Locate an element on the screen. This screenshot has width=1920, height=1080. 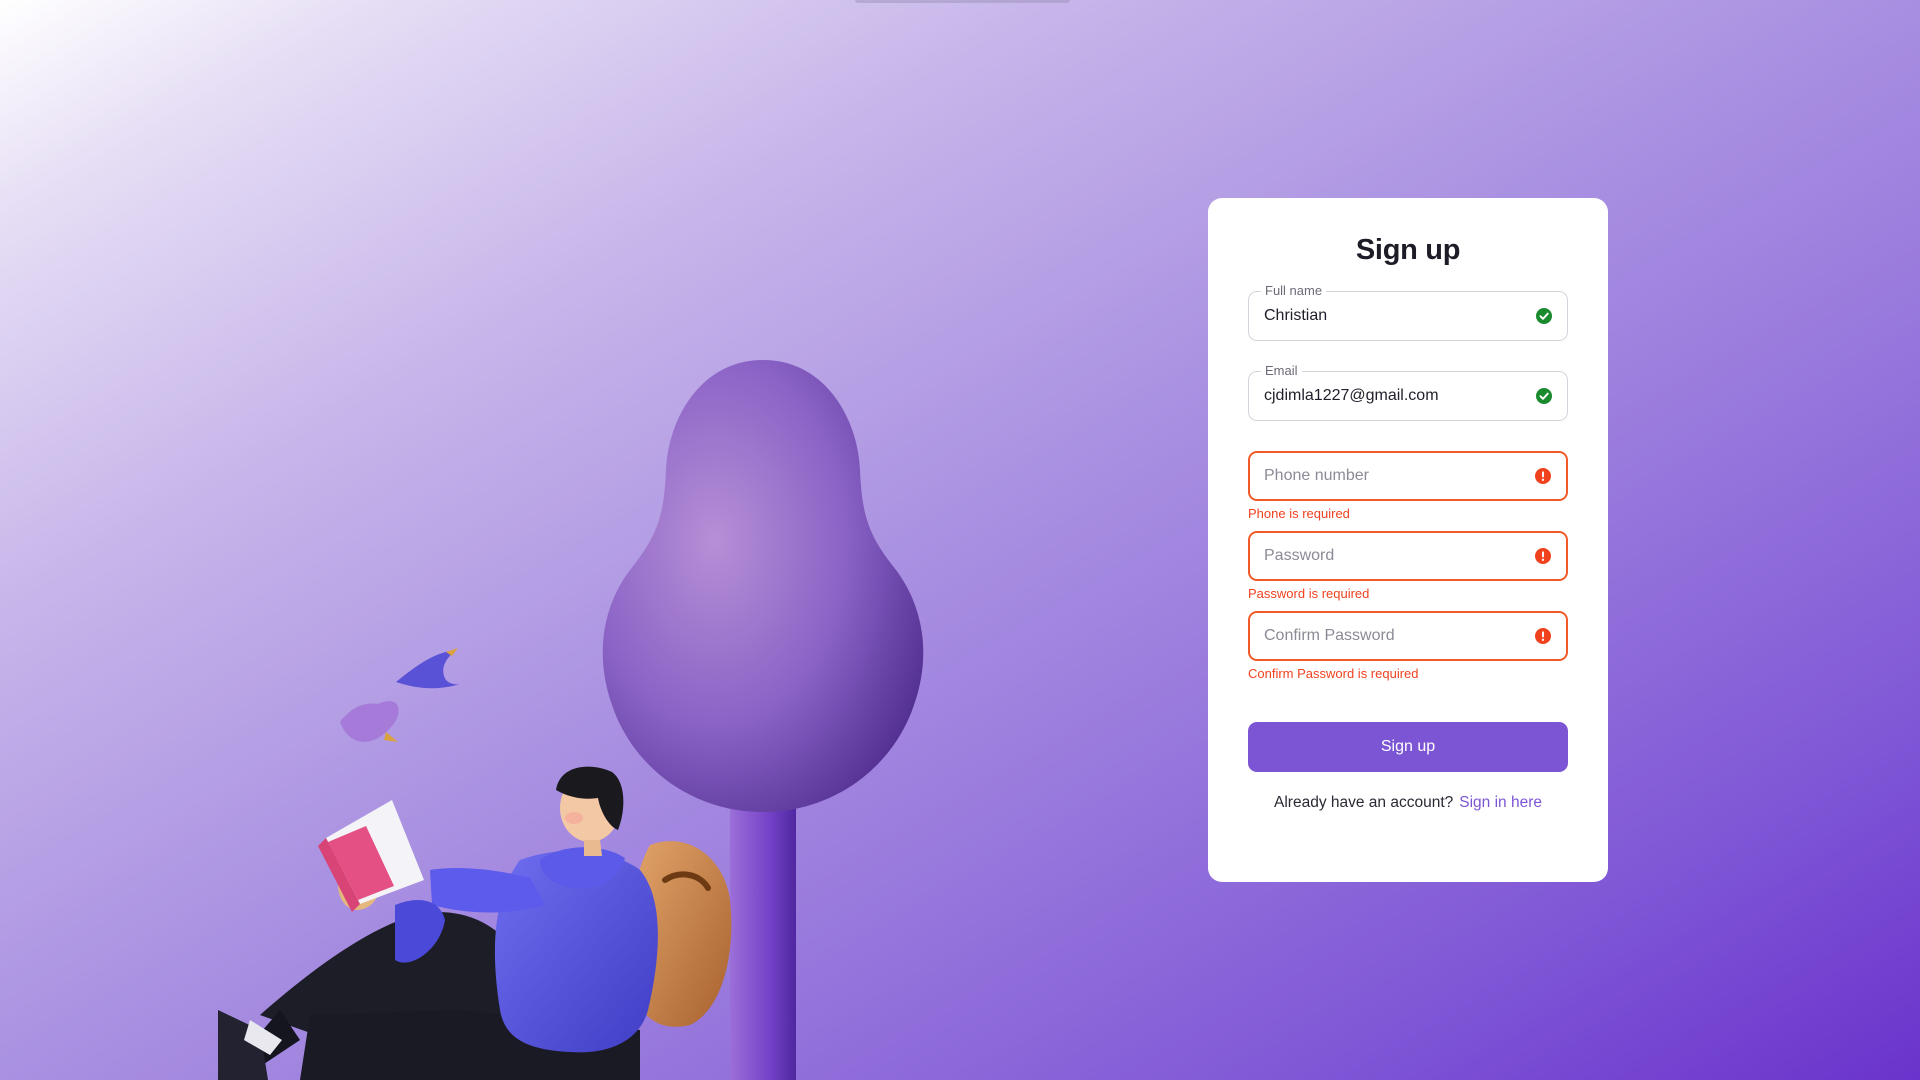
signin-prompt: Already have an account? Sign in here is located at coordinates (1408, 803).